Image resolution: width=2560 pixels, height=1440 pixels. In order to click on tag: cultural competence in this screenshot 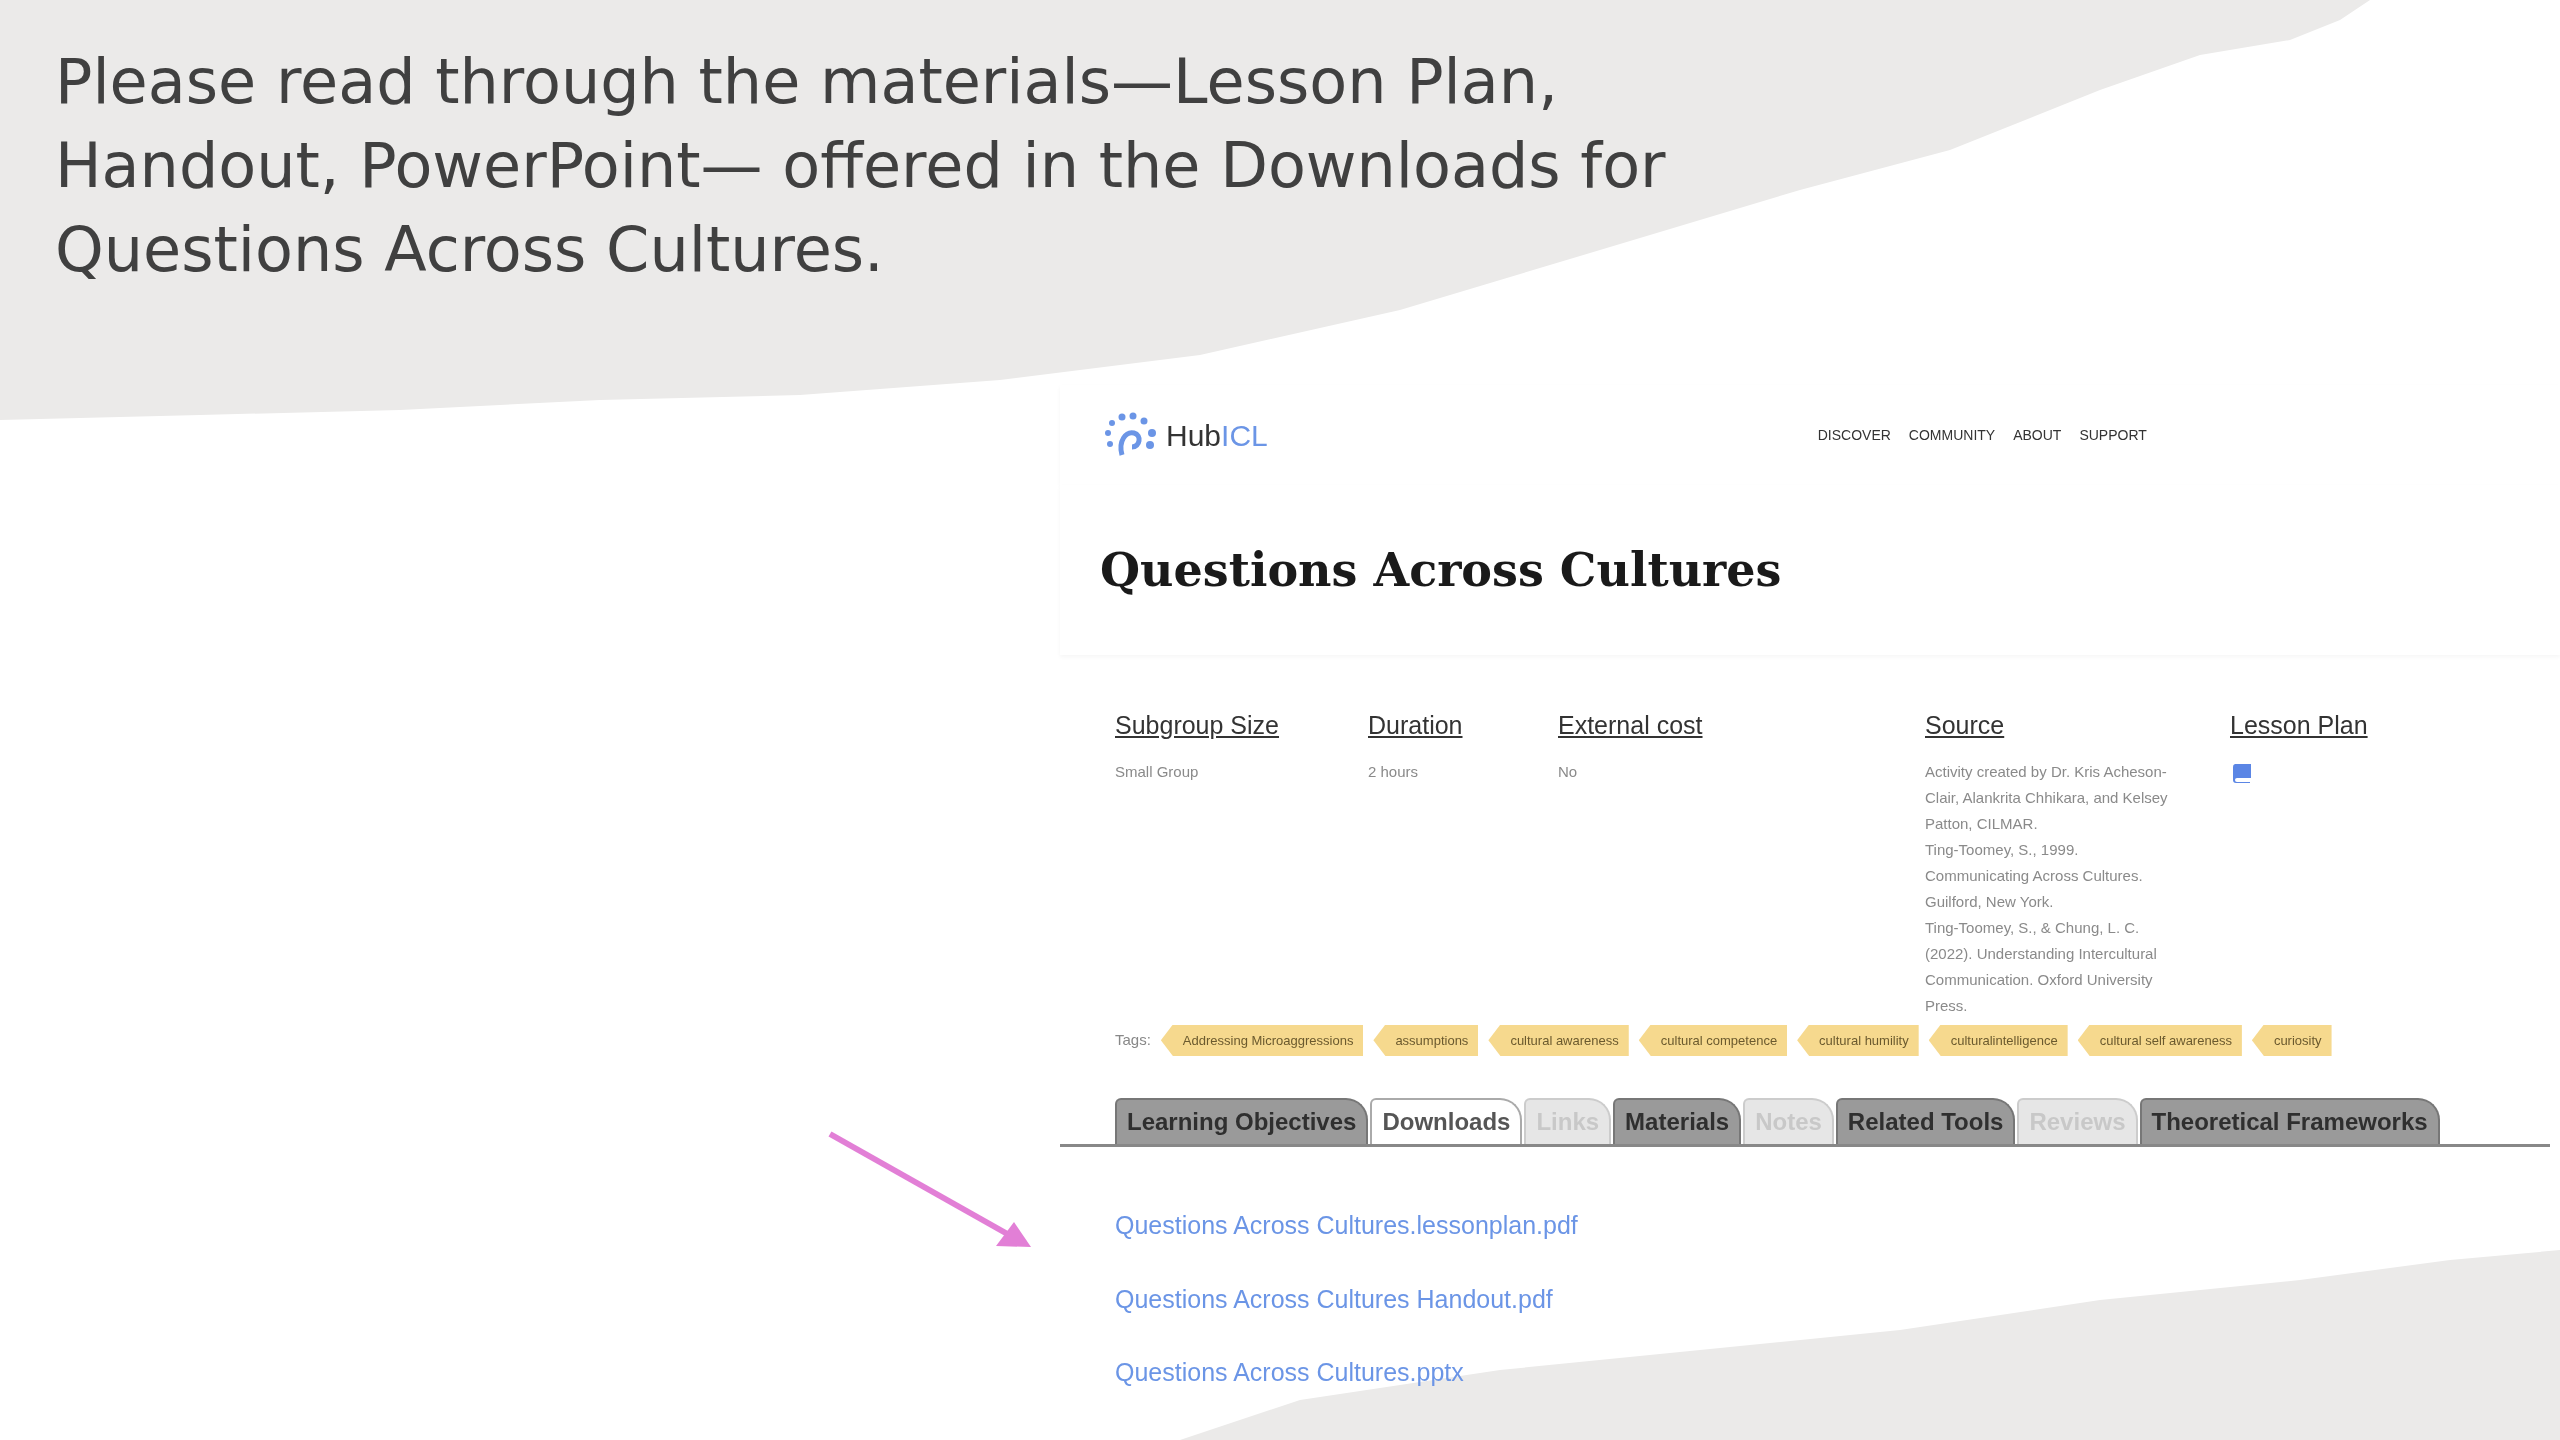, I will do `click(1713, 1040)`.